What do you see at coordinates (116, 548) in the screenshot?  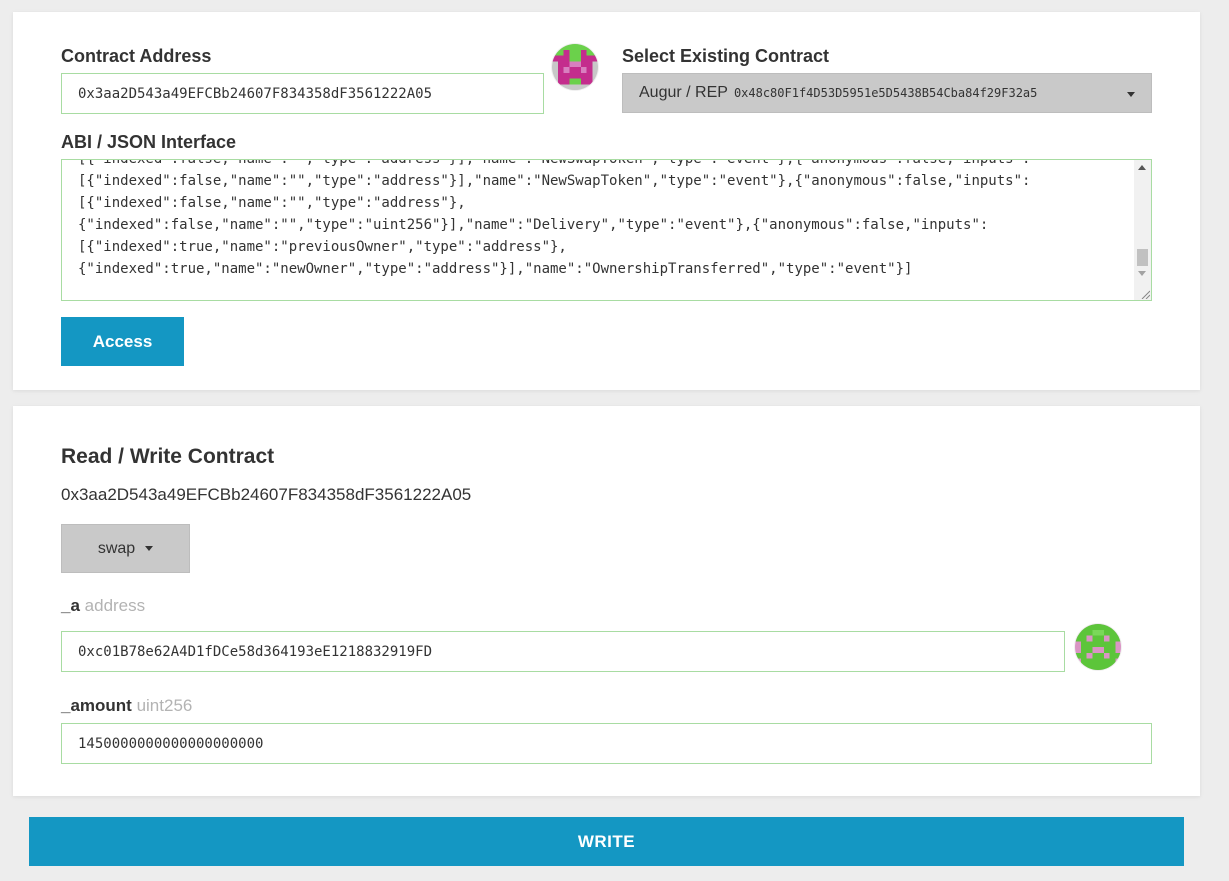 I see `function-selected-label: swap` at bounding box center [116, 548].